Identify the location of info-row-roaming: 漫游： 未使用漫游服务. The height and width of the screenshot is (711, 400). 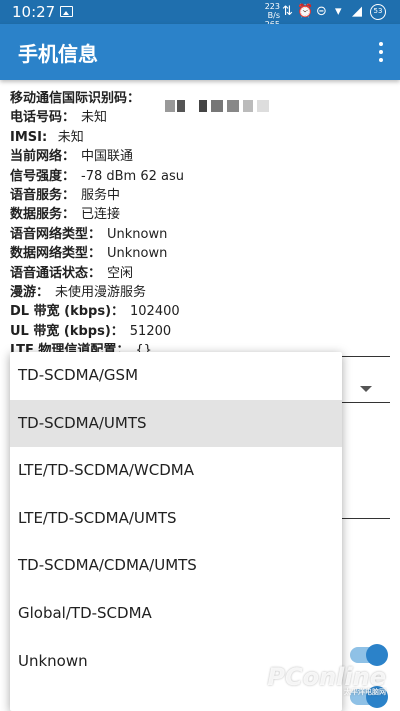
(78, 292).